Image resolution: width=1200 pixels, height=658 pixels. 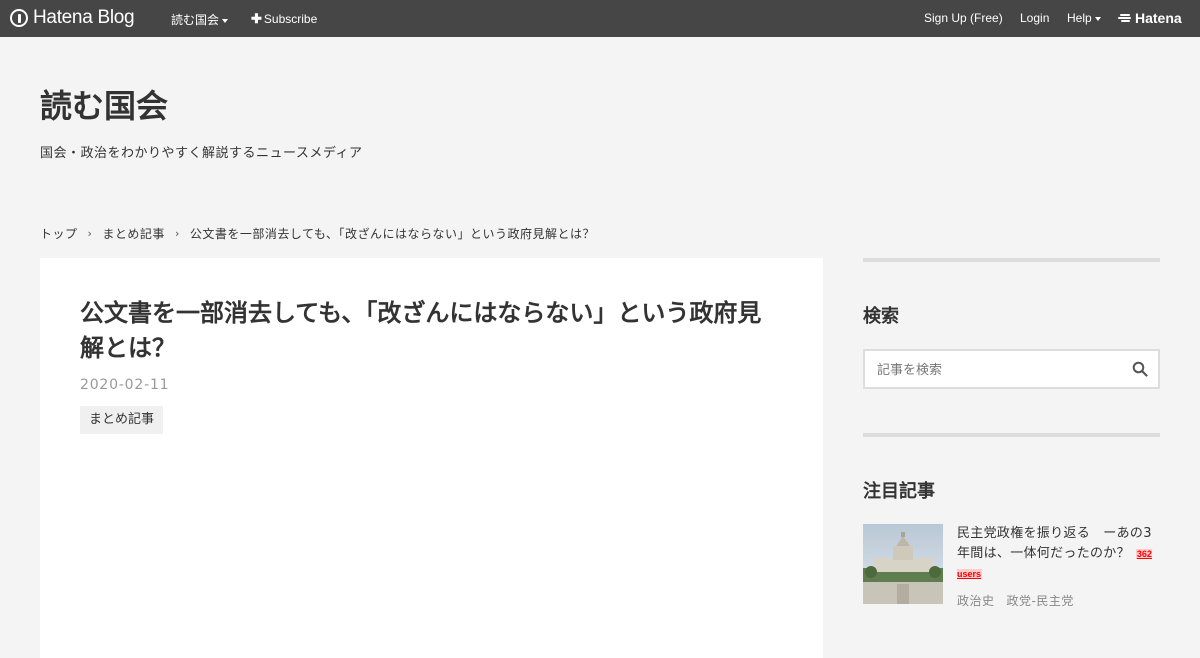 What do you see at coordinates (104, 106) in the screenshot?
I see `blog-title: 読む国会` at bounding box center [104, 106].